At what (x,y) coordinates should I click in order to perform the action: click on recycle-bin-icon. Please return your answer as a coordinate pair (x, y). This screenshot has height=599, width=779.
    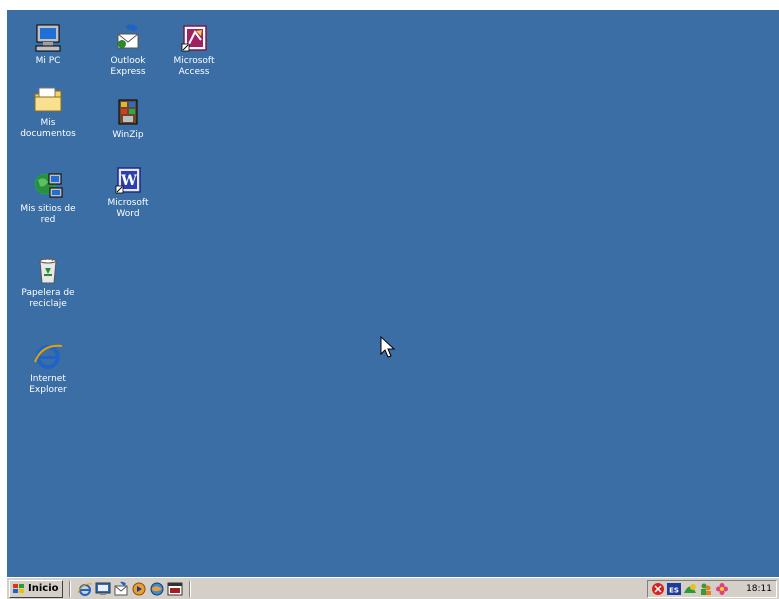
    Looking at the image, I should click on (48, 270).